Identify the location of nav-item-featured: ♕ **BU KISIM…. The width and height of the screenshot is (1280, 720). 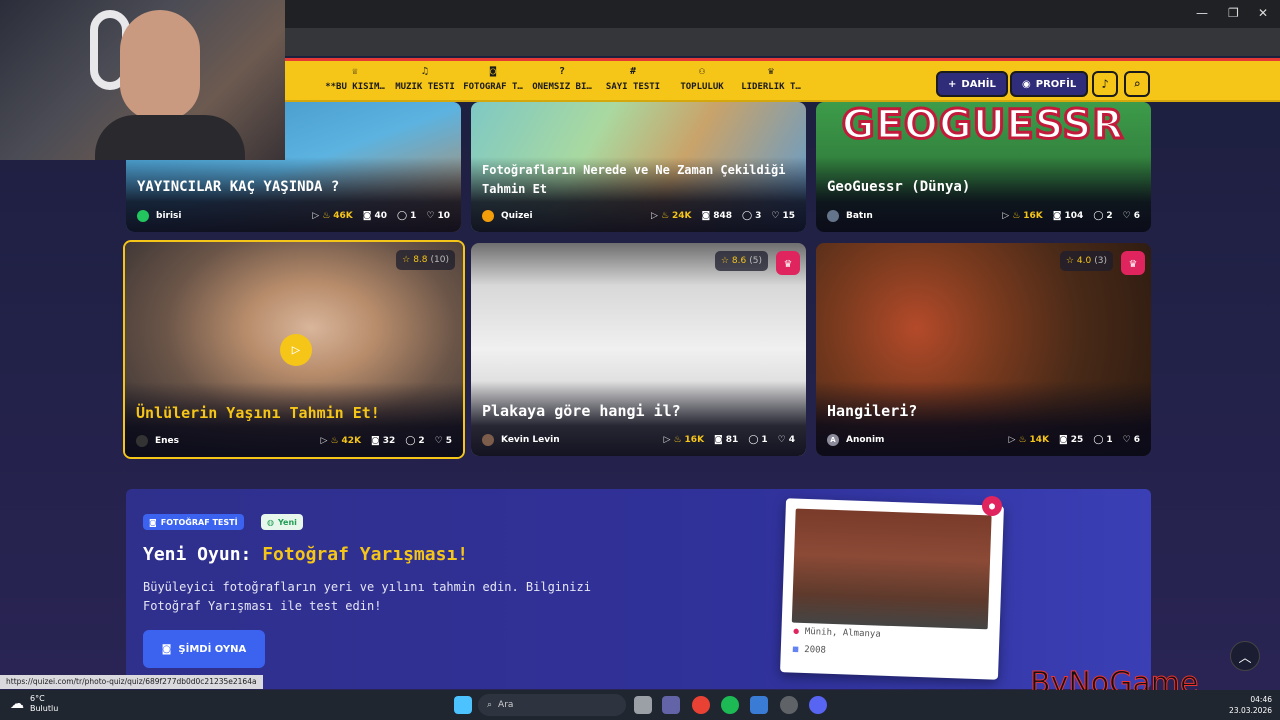
(355, 78).